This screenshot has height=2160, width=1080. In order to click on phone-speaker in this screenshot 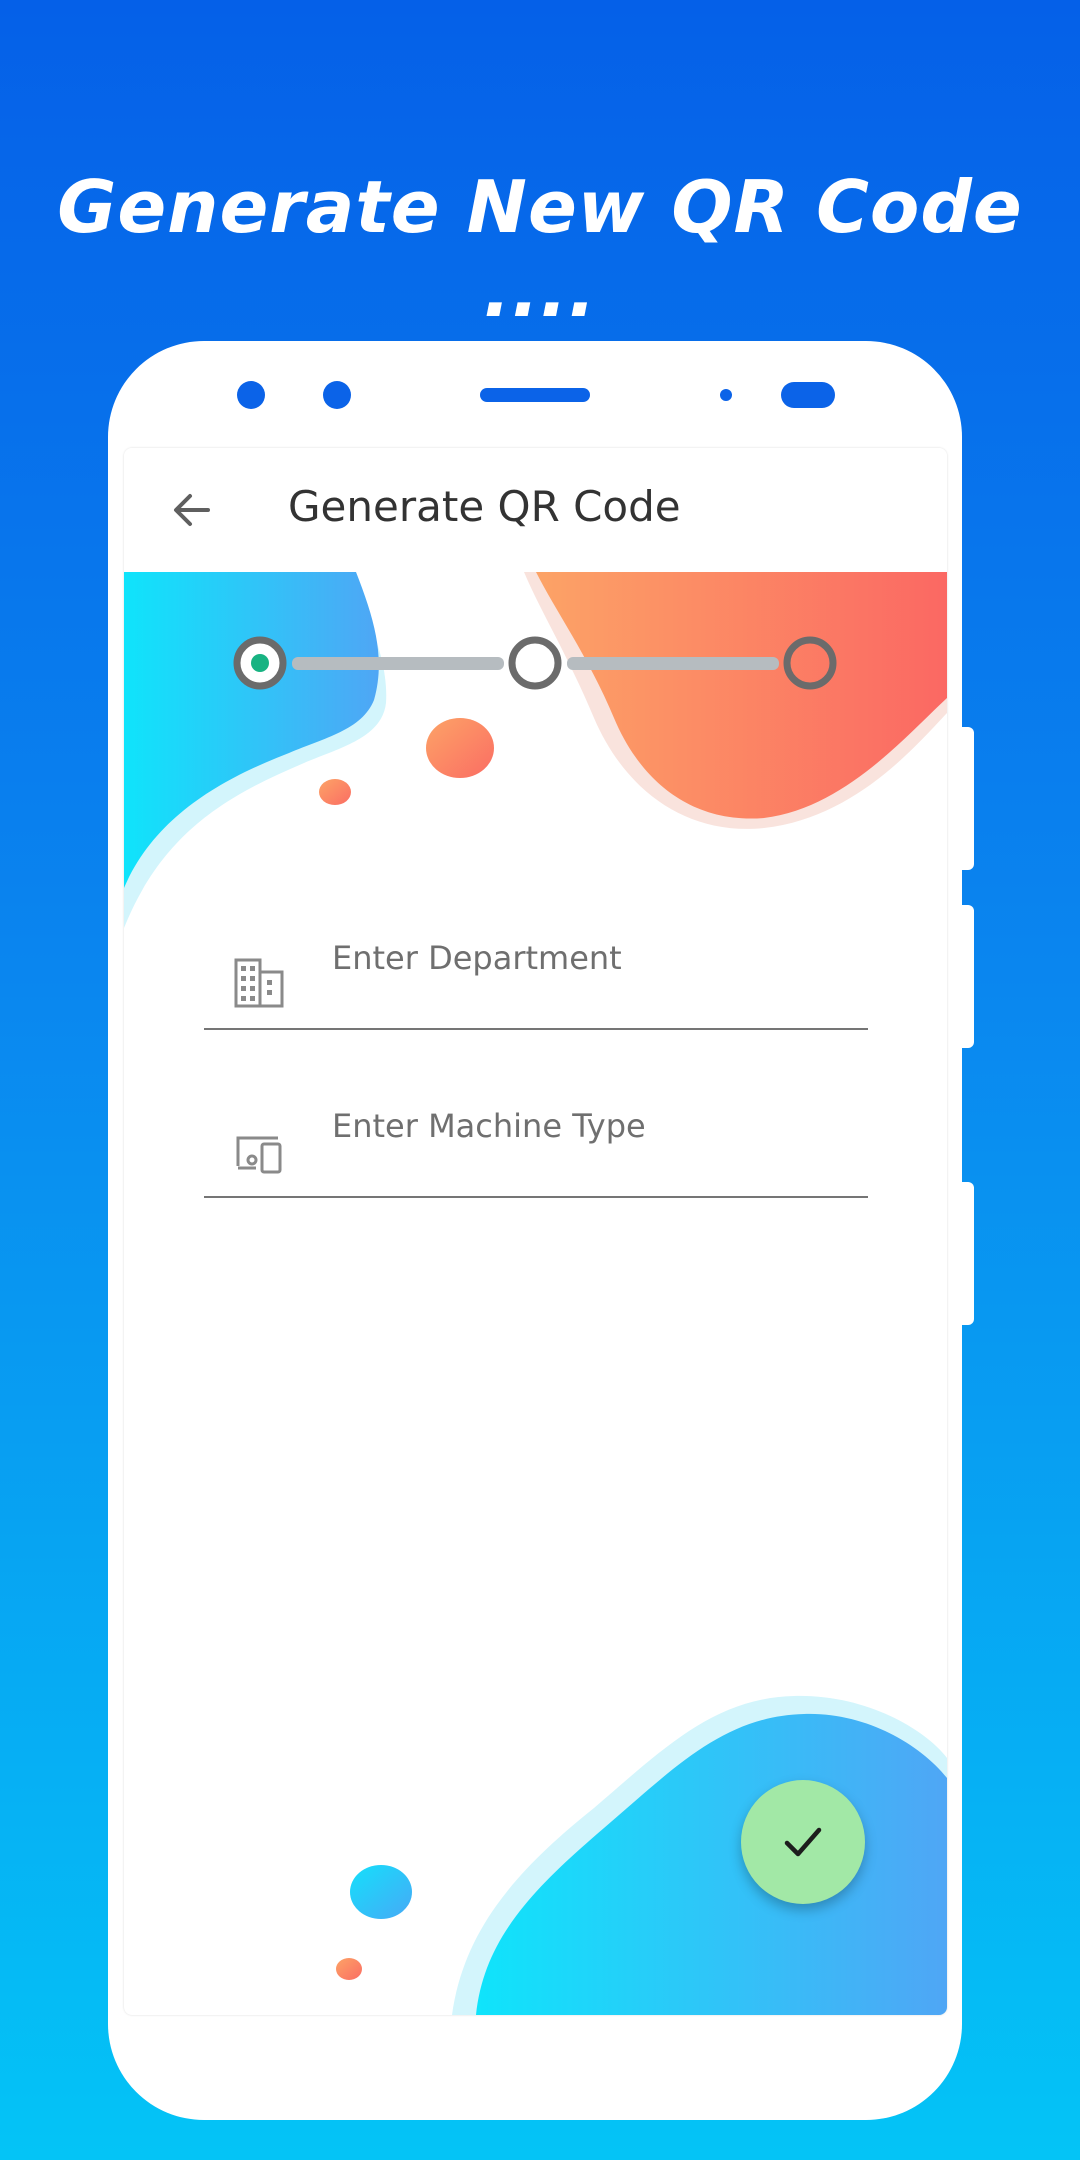, I will do `click(535, 395)`.